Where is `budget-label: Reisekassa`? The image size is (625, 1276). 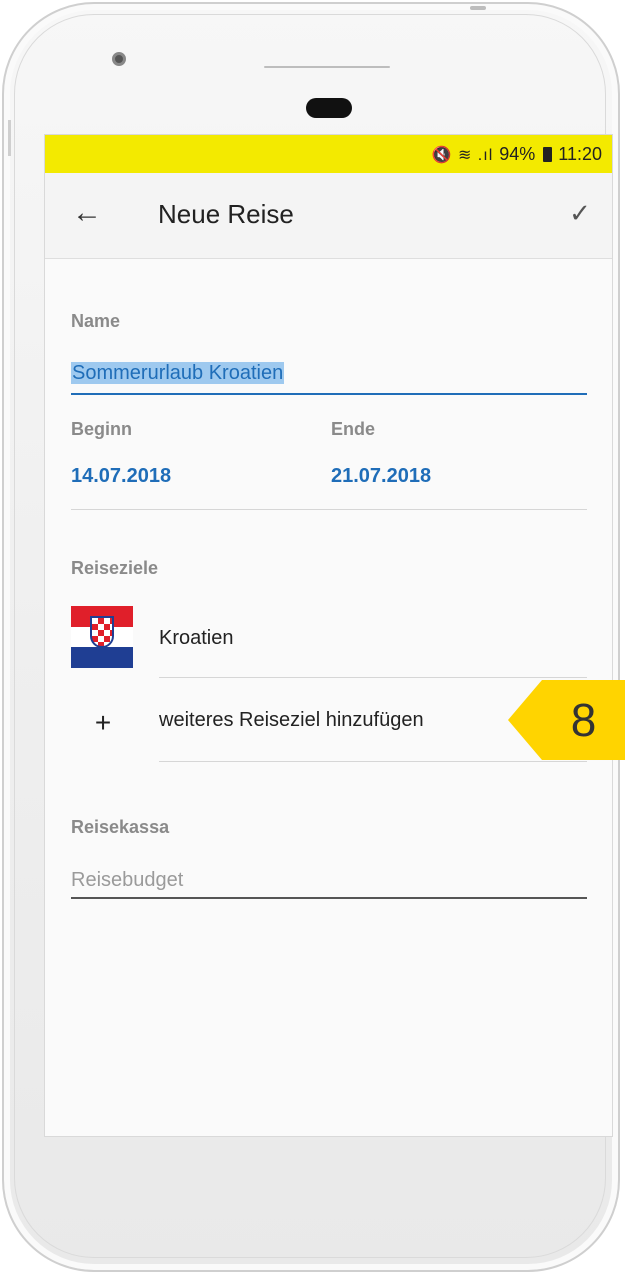 budget-label: Reisekassa is located at coordinates (120, 827).